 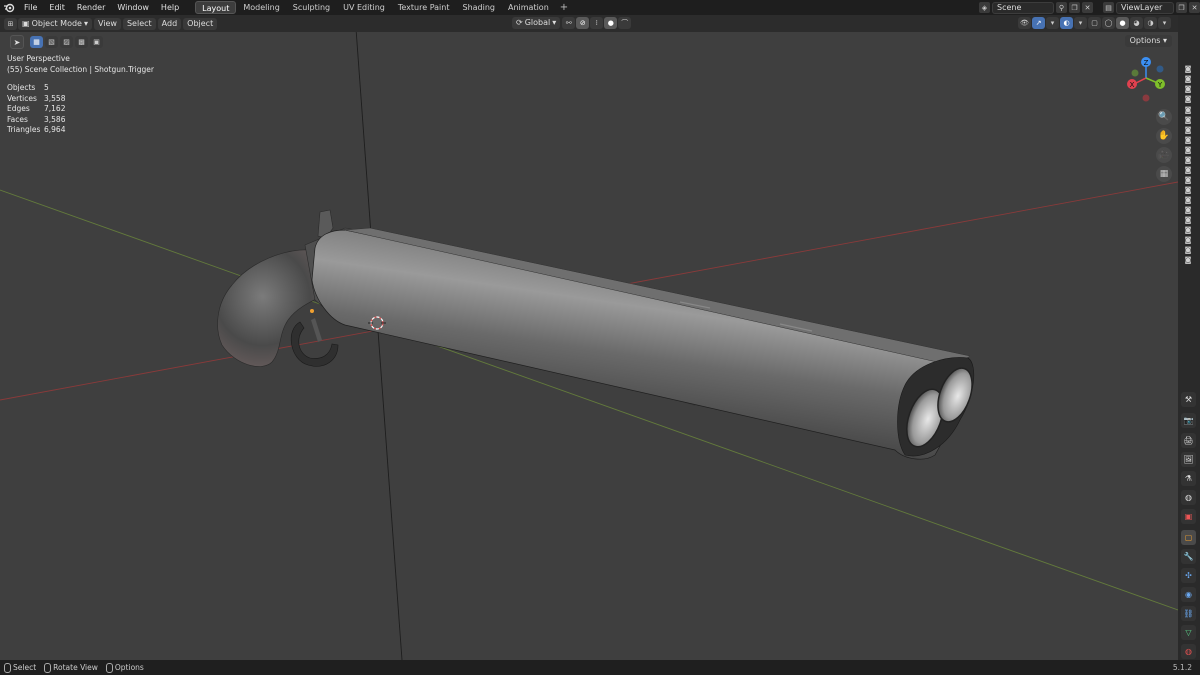 I want to click on menu-view: View, so click(x=107, y=23).